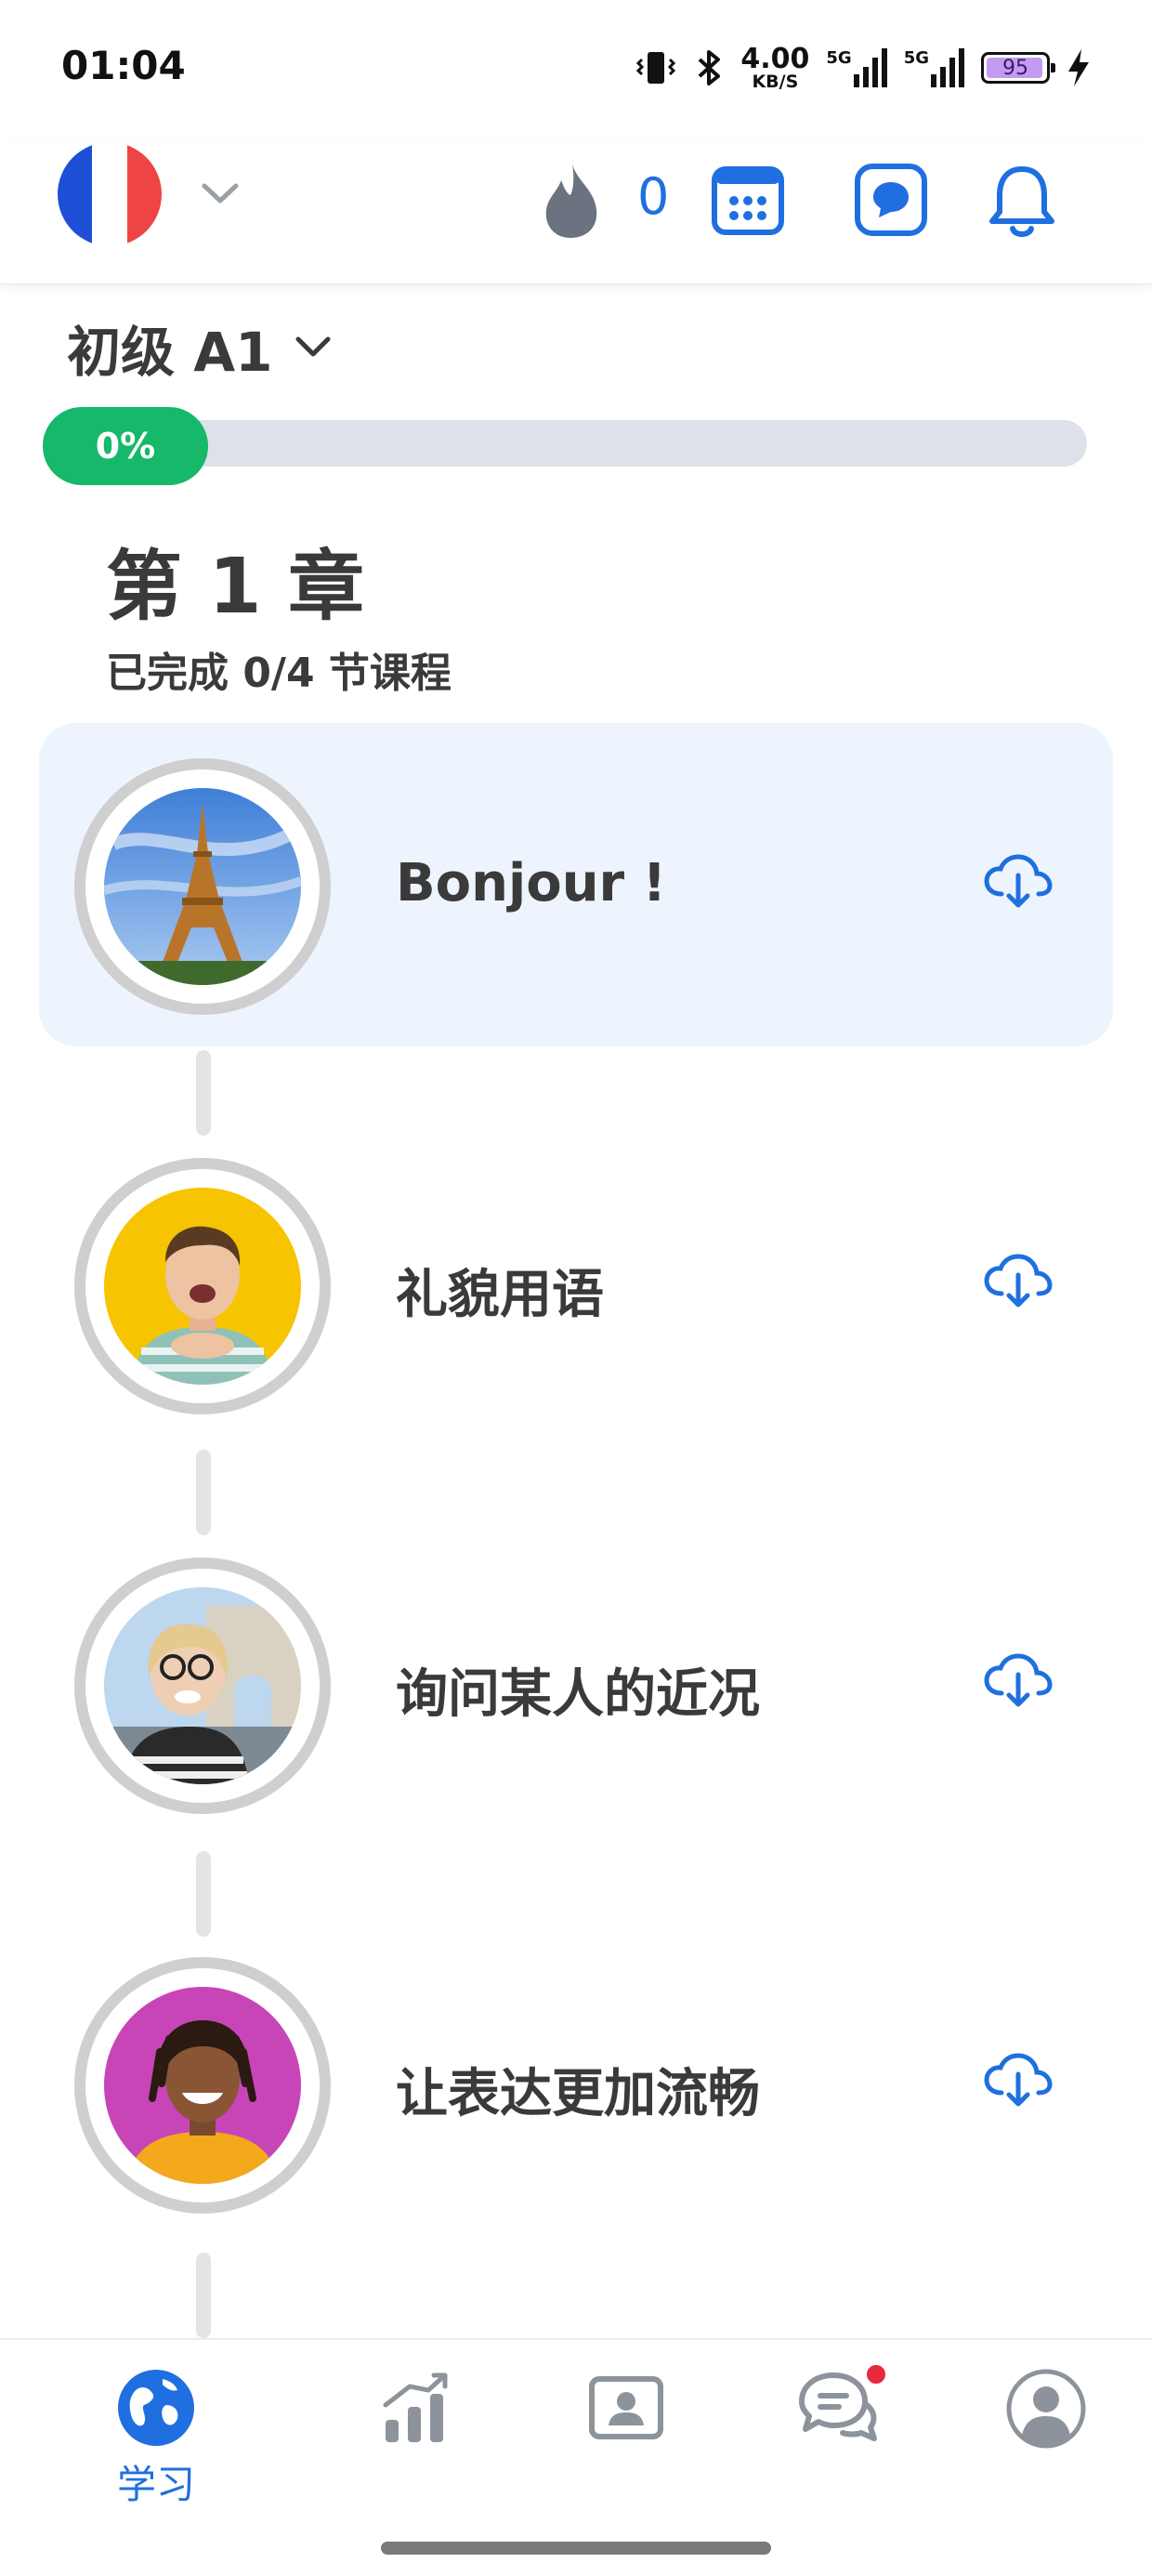  I want to click on streak-count: 0, so click(653, 196).